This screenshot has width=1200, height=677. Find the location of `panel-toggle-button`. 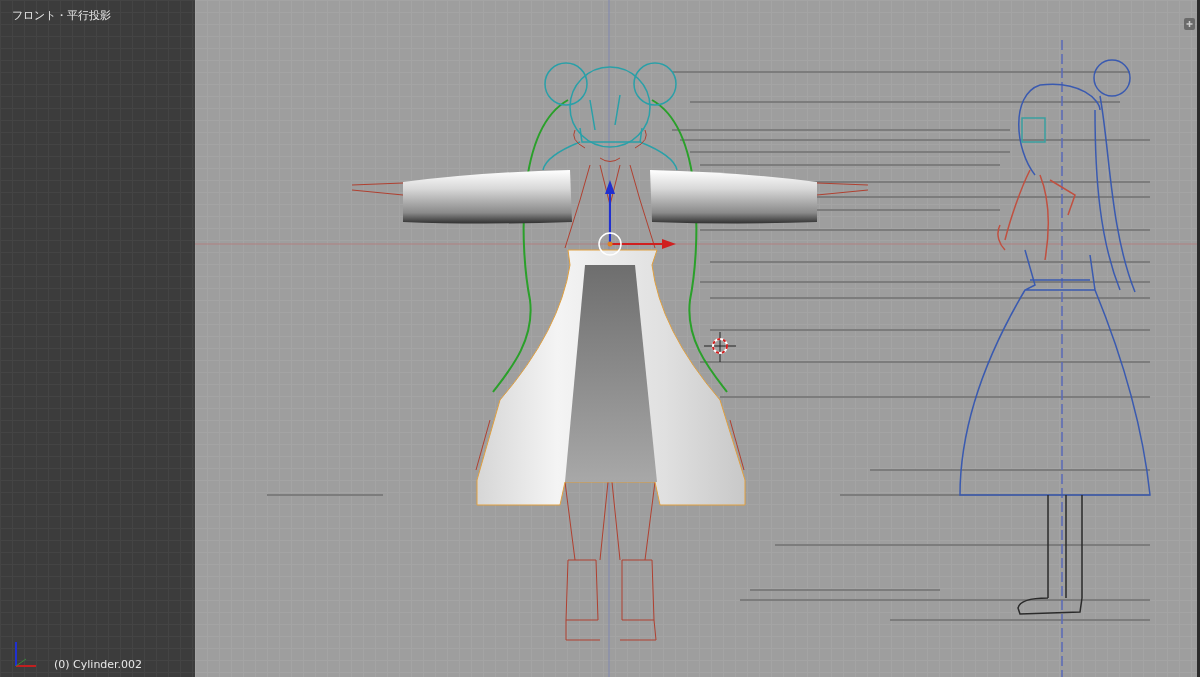

panel-toggle-button is located at coordinates (1189, 24).